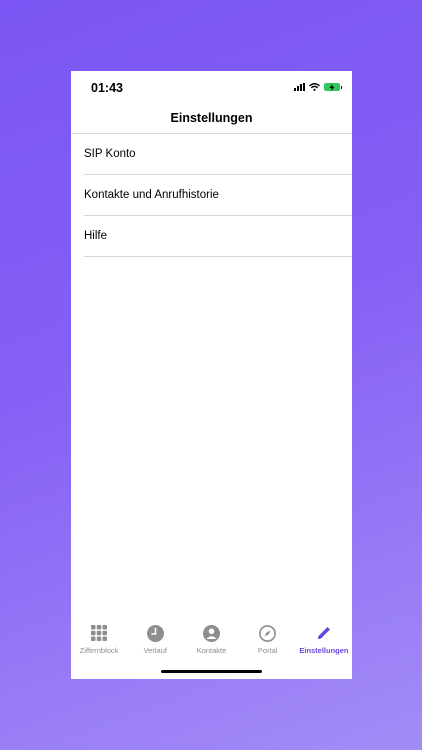  What do you see at coordinates (151, 195) in the screenshot?
I see `settings-item-label: Kontakte und Anrufhistorie` at bounding box center [151, 195].